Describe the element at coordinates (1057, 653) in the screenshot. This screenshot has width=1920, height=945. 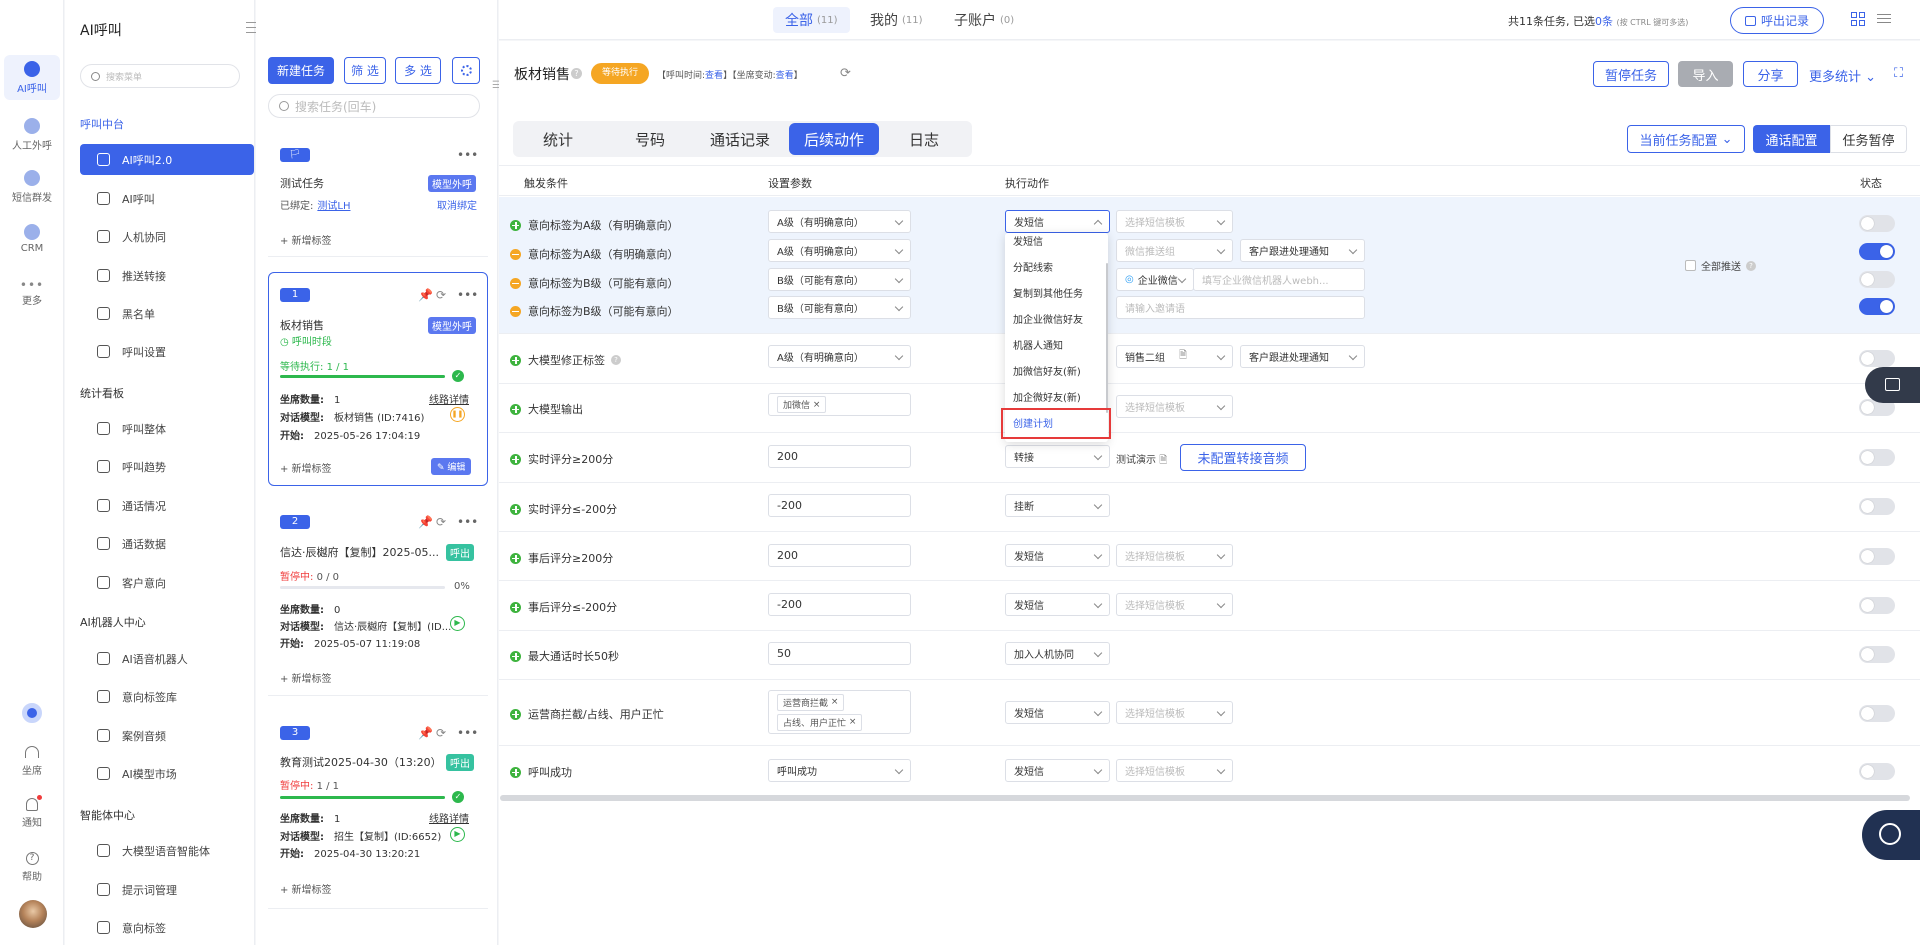
I see `action-select: 加入人机协同` at that location.